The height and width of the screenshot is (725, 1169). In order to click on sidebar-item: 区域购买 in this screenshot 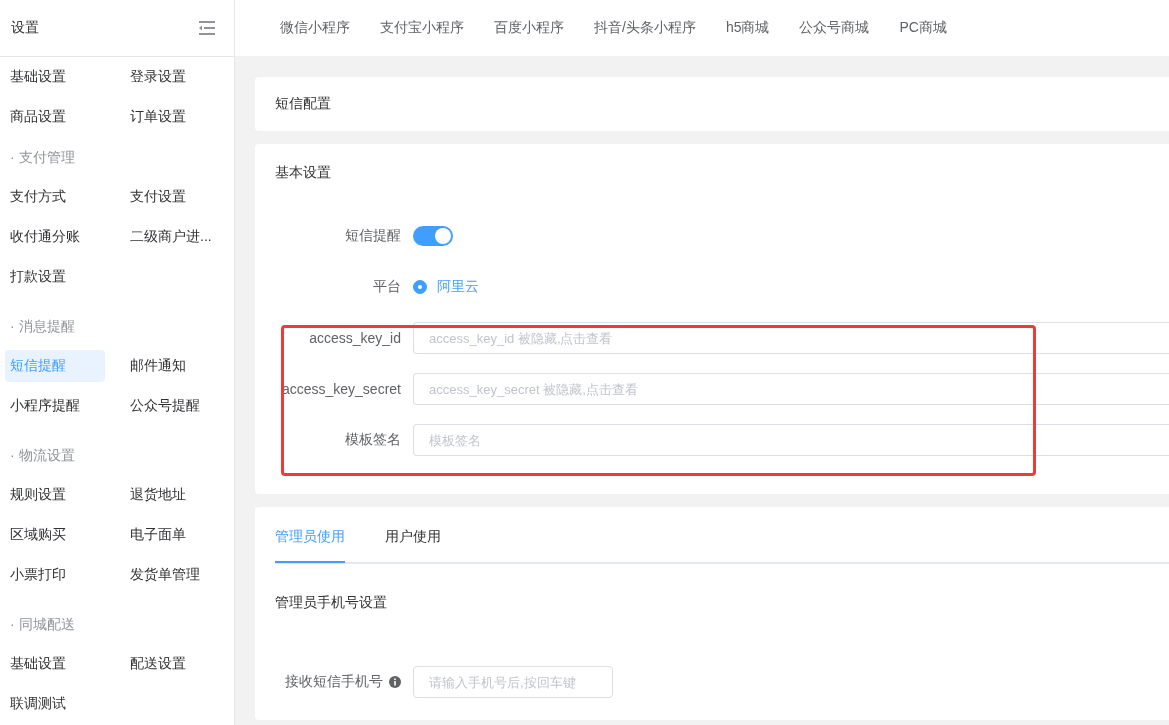, I will do `click(55, 535)`.